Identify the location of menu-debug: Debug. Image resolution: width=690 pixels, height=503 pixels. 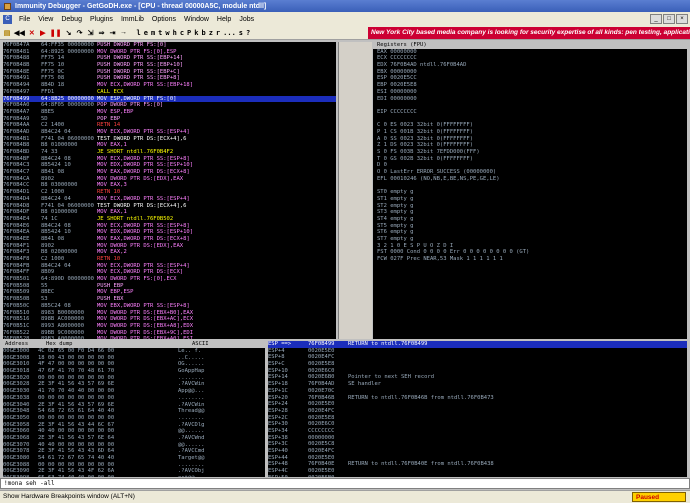
(71, 19).